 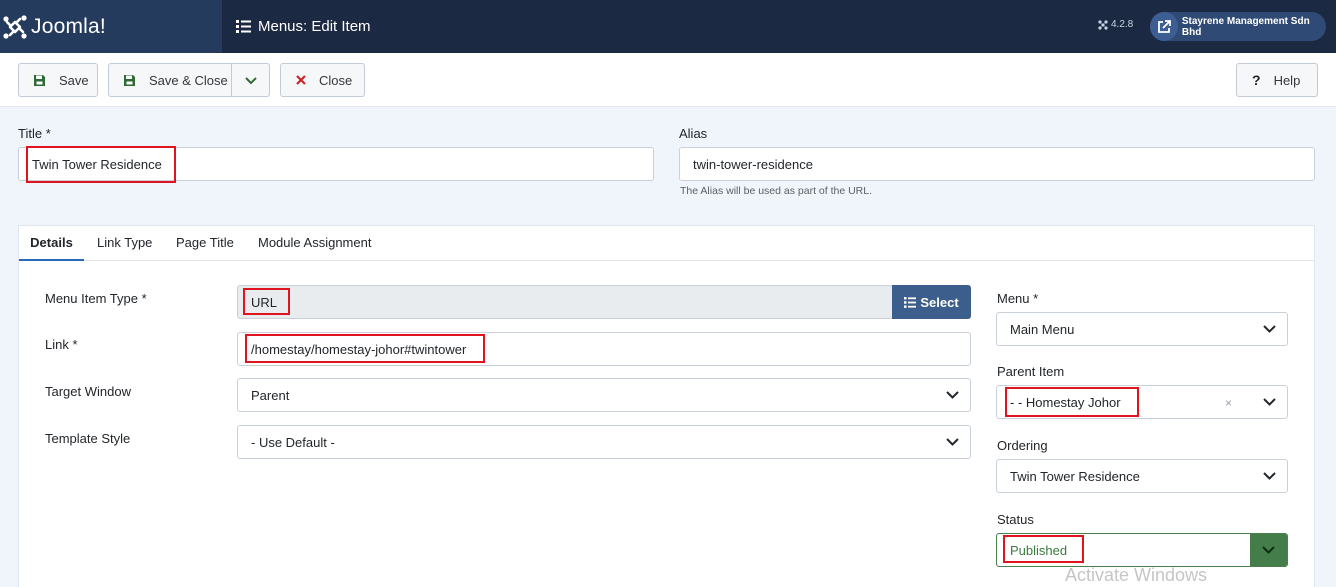 I want to click on save-close-label: Save & Close, so click(x=188, y=80).